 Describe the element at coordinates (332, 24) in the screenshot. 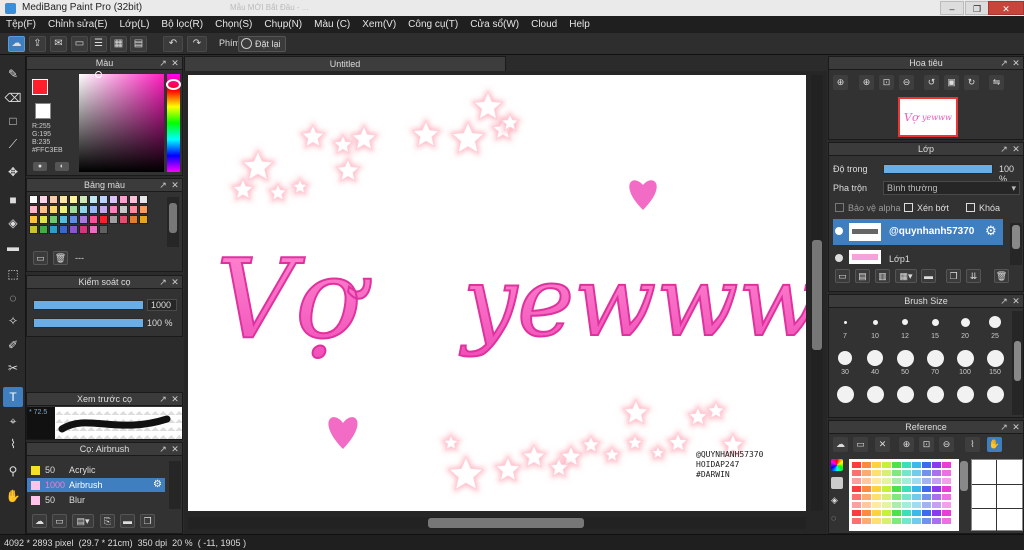

I see `menu-color: Màu (C)` at that location.